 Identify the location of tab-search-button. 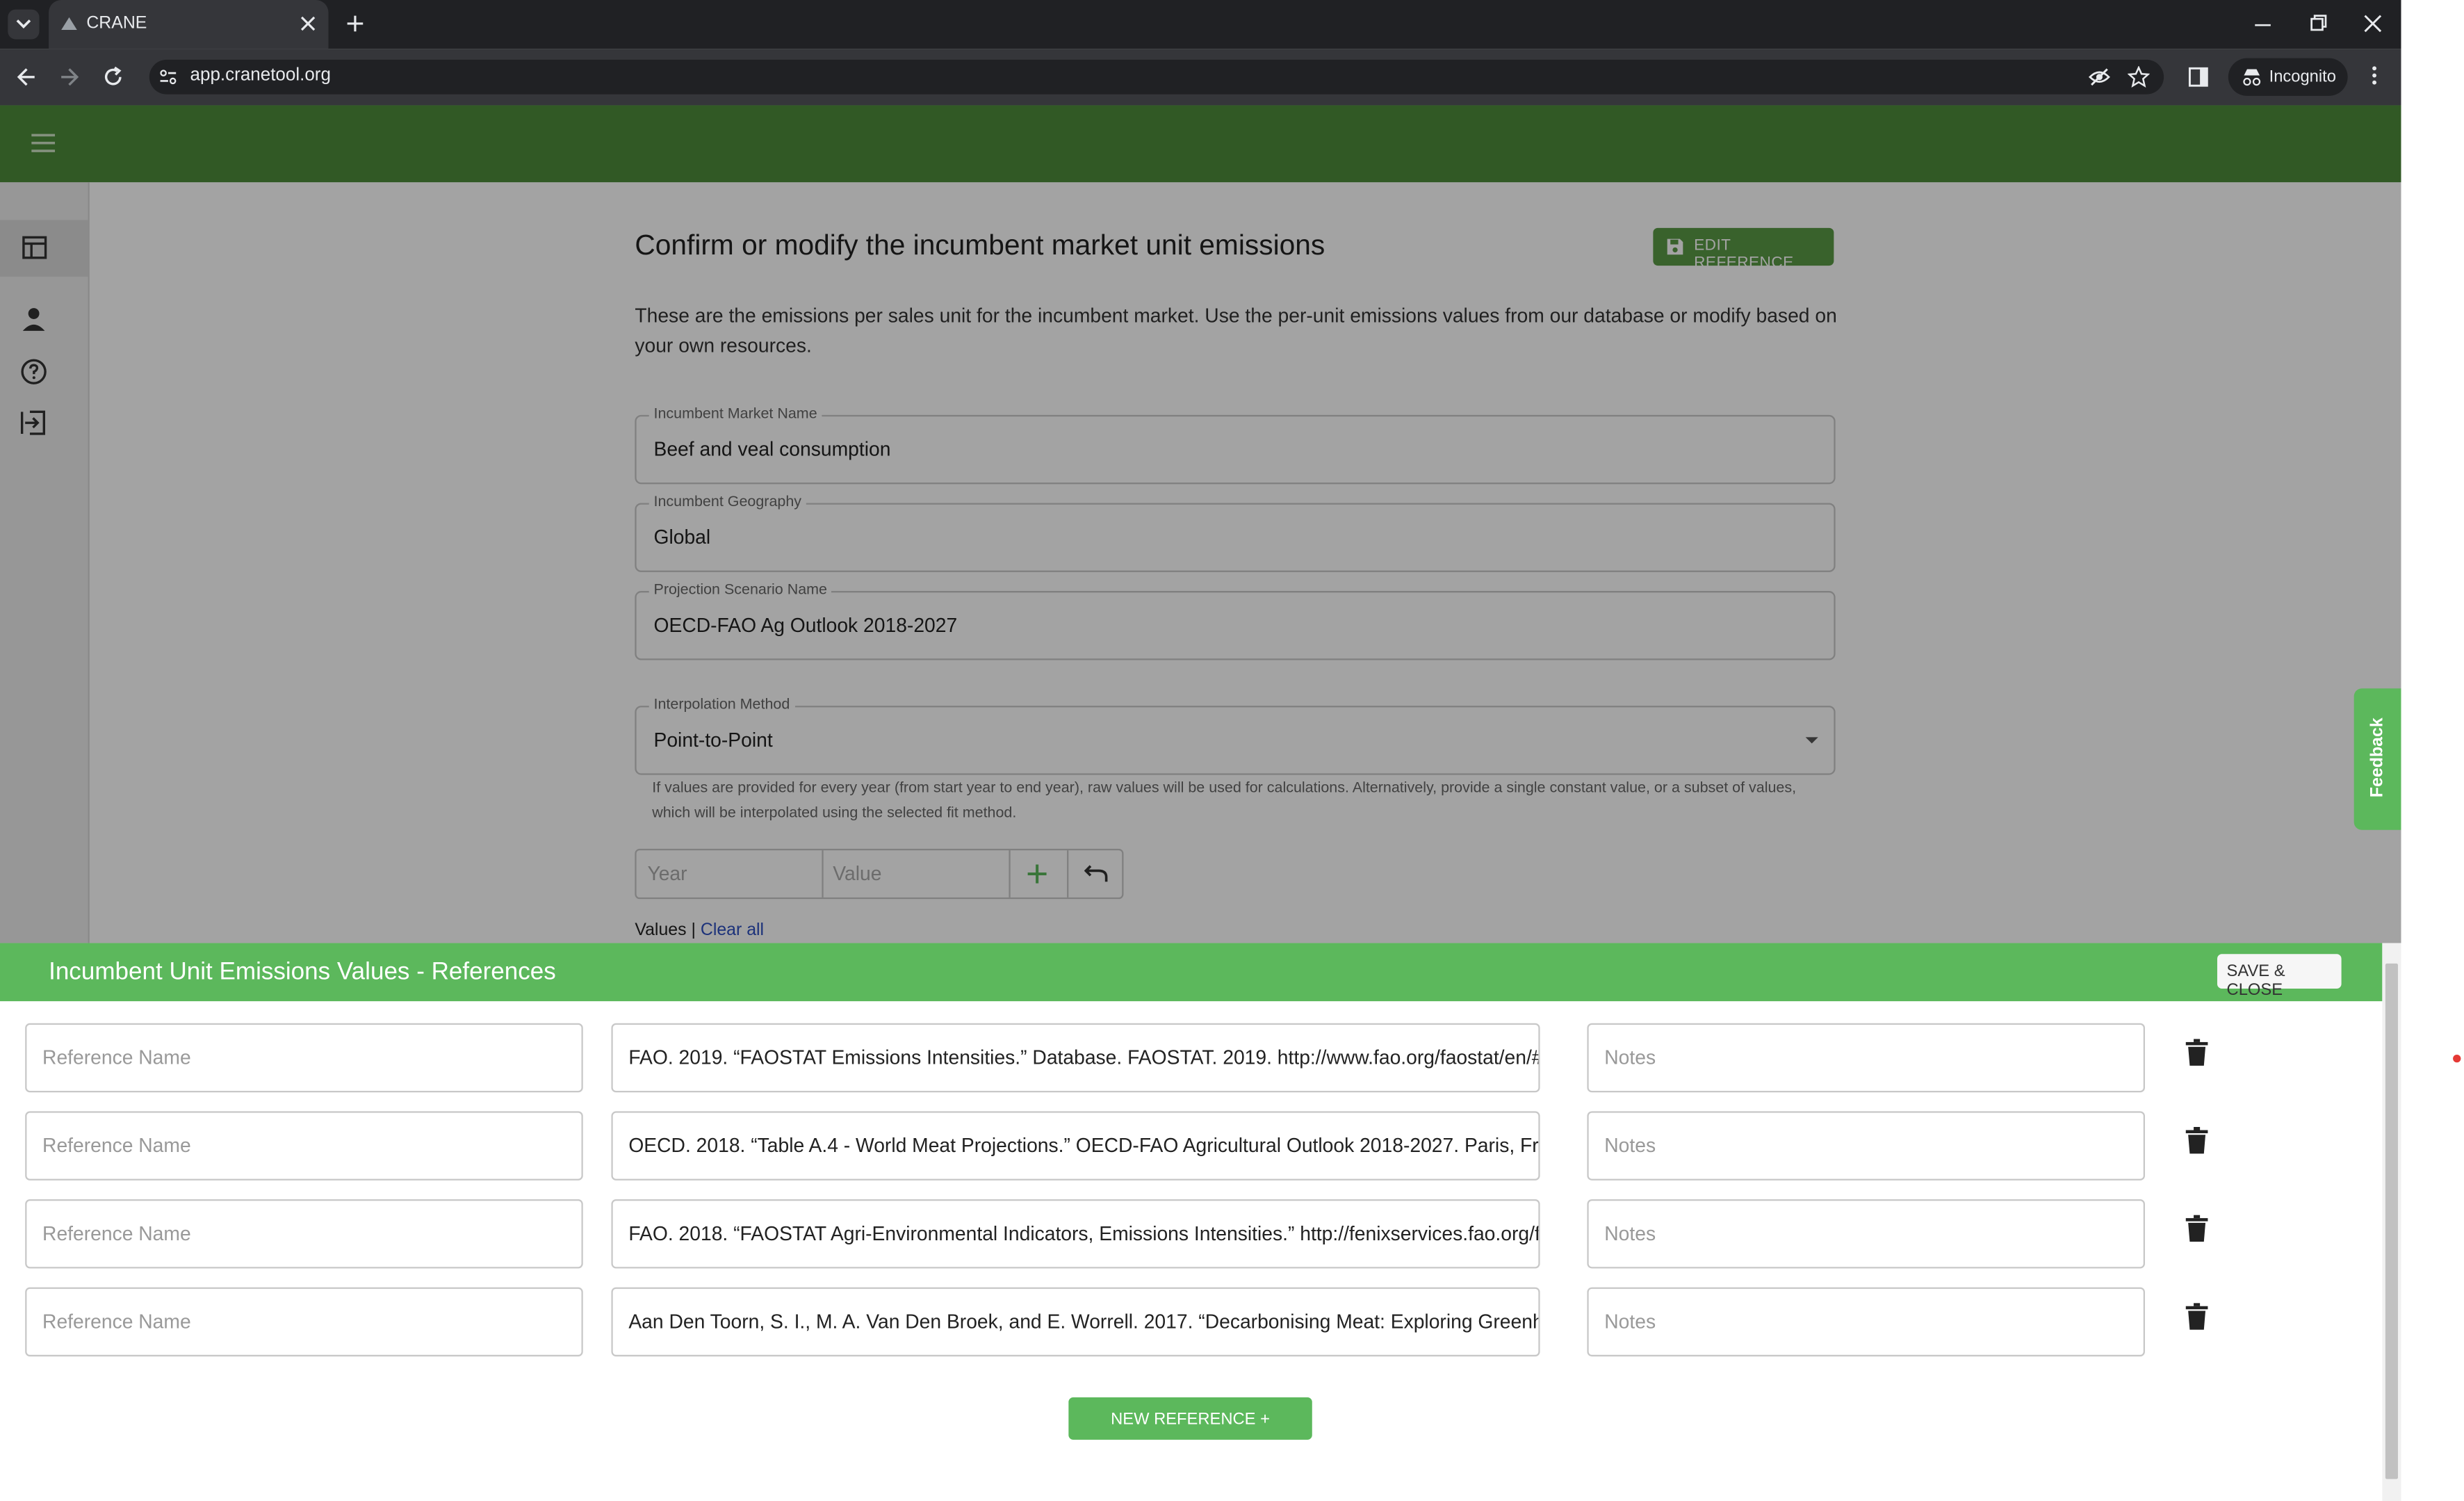
(24, 25).